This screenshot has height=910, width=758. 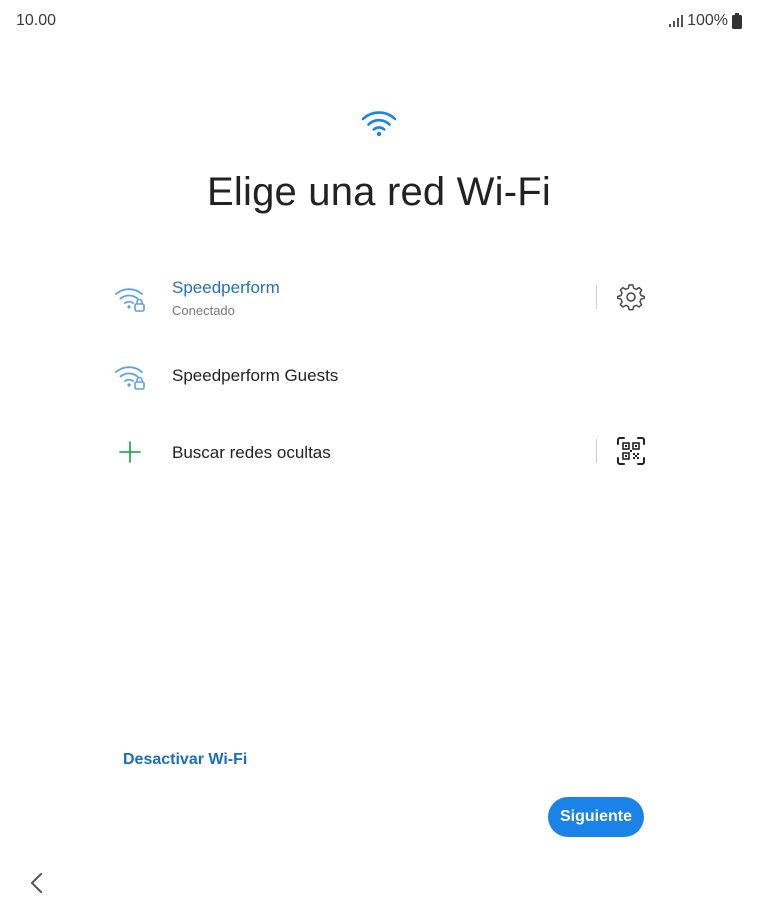 What do you see at coordinates (185, 760) in the screenshot?
I see `disable-wifi-link: Desactivar Wi-Fi` at bounding box center [185, 760].